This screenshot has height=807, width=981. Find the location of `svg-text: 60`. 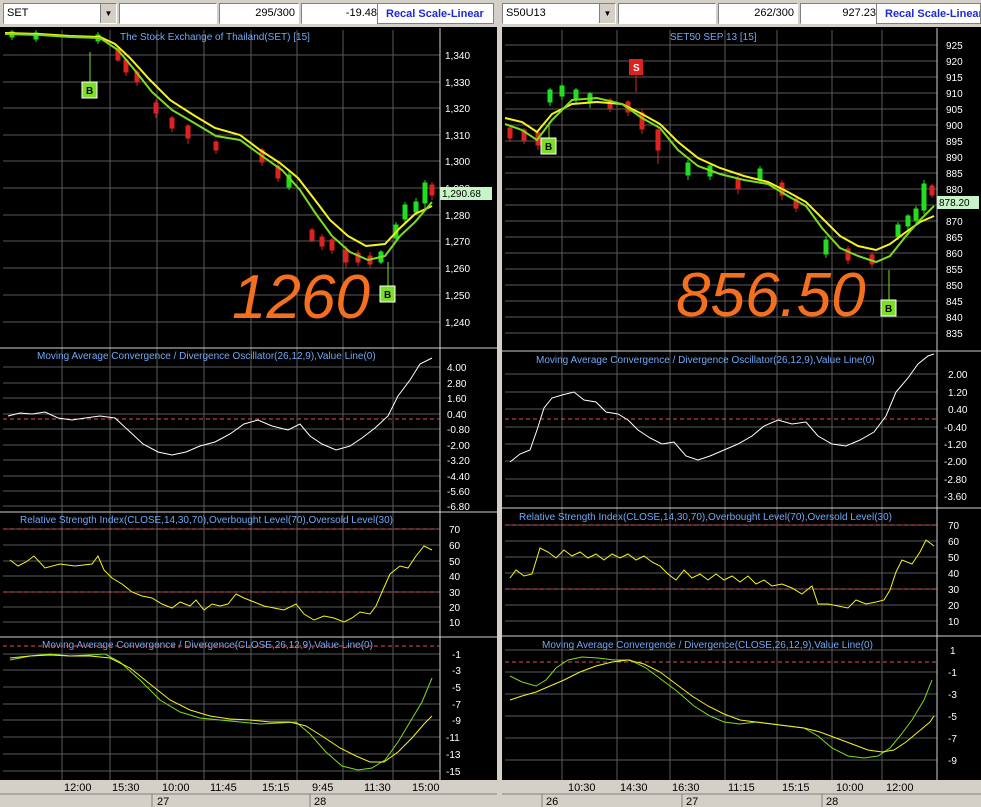

svg-text: 60 is located at coordinates (455, 546).